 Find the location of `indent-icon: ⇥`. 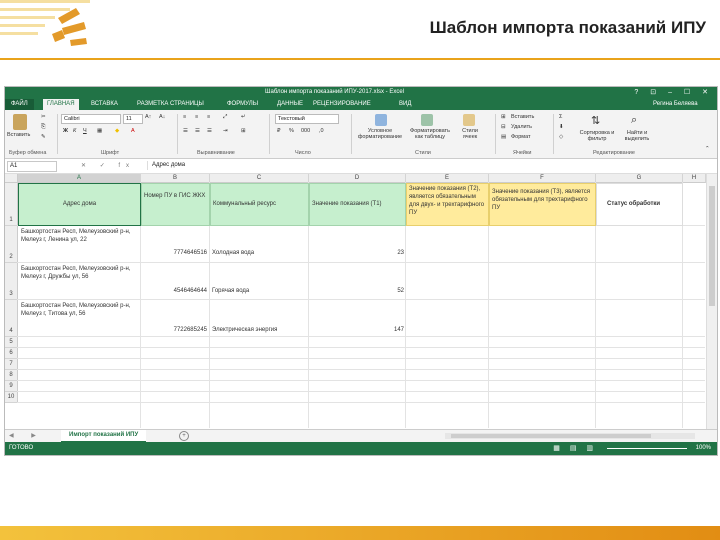

indent-icon: ⇥ is located at coordinates (225, 131).